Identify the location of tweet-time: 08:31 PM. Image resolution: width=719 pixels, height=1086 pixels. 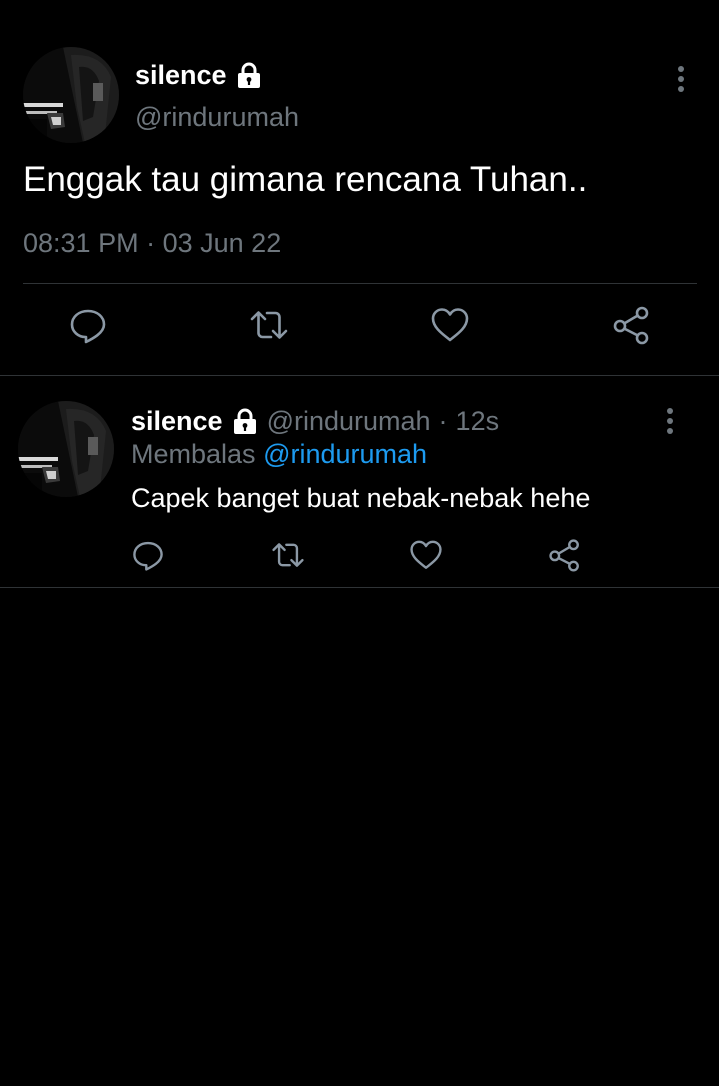
(81, 243).